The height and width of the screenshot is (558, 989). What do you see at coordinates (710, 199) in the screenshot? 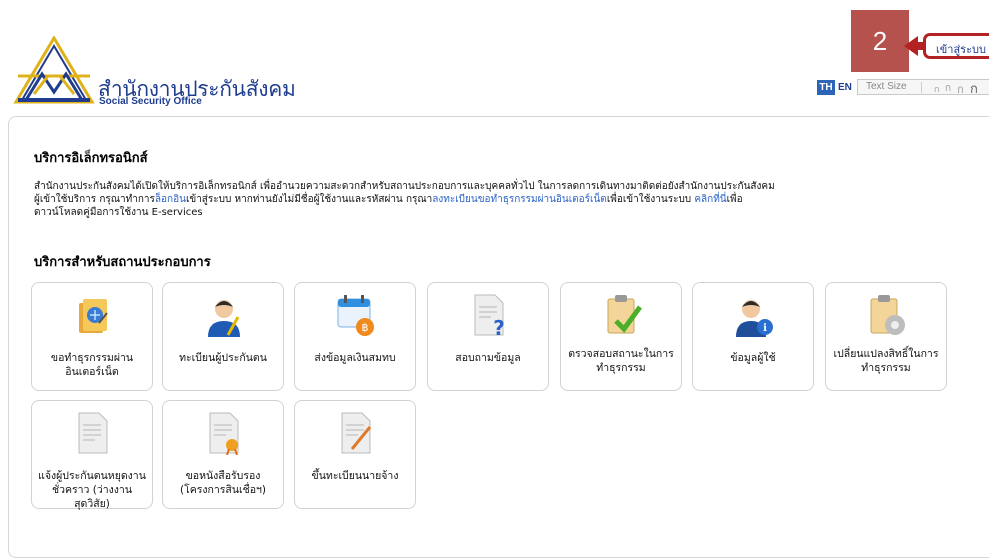
I see `click-here-link: คลิกที่นี่` at bounding box center [710, 199].